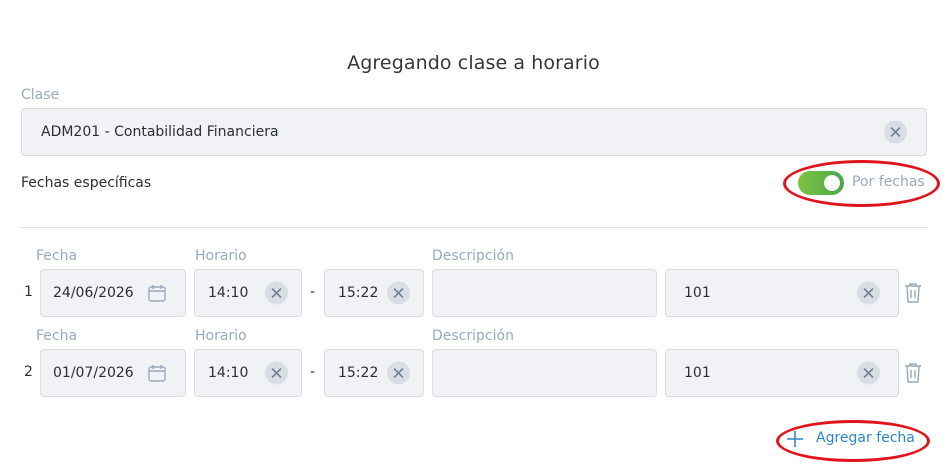  I want to click on by-dates-toggle: Por fechas, so click(863, 184).